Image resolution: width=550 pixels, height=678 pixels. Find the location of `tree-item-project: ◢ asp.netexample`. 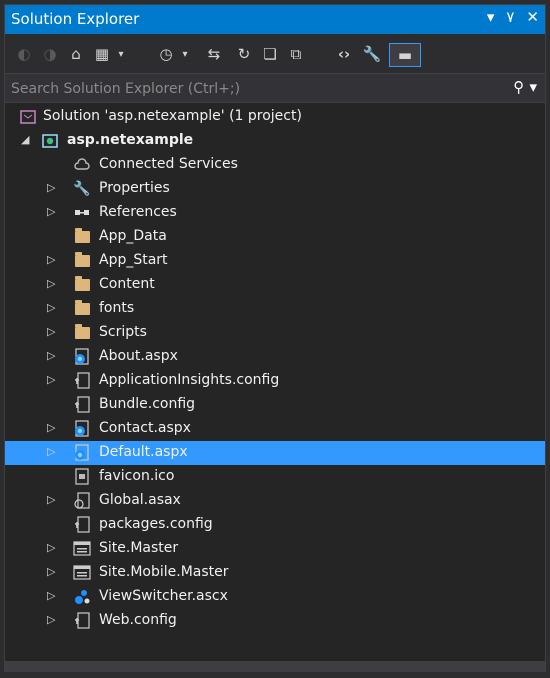

tree-item-project: ◢ asp.netexample is located at coordinates (275, 141).